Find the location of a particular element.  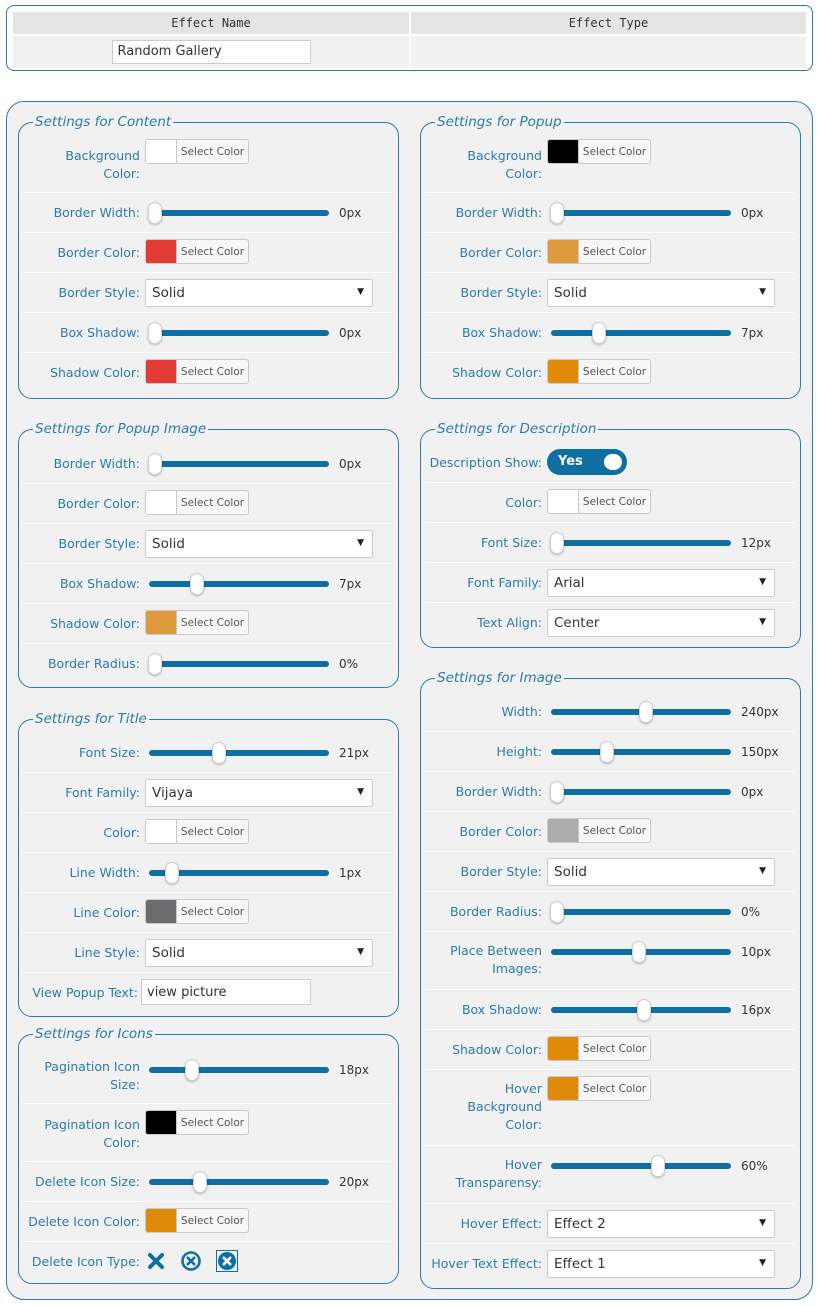

row-font-family: Font Family: Vijaya ▼ is located at coordinates (207, 793).